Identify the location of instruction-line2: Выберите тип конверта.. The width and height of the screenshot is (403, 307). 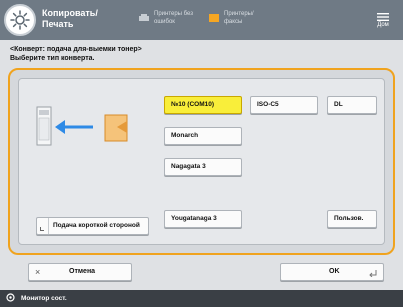
(52, 58).